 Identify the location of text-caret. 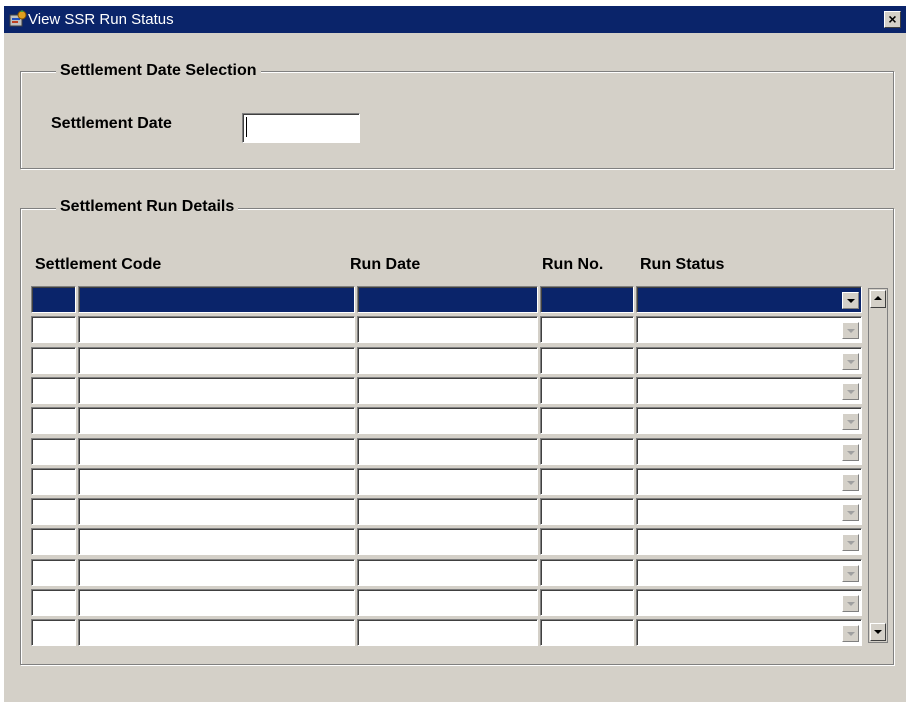
(246, 127).